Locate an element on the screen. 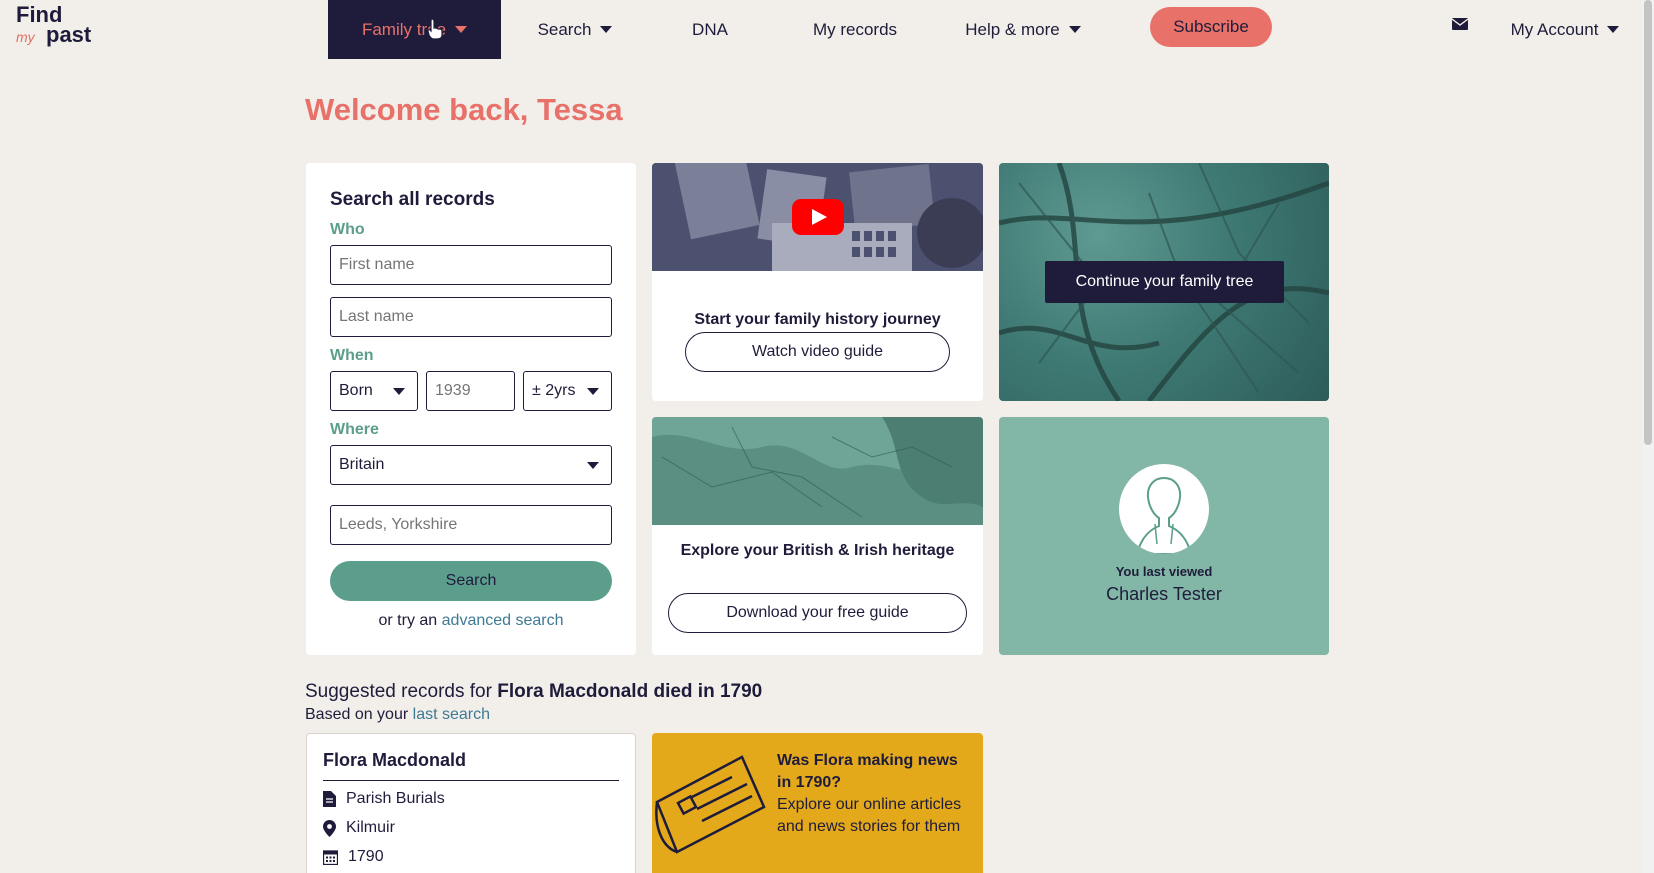 This screenshot has height=873, width=1654. subscribe-button: Subscribe is located at coordinates (1211, 27).